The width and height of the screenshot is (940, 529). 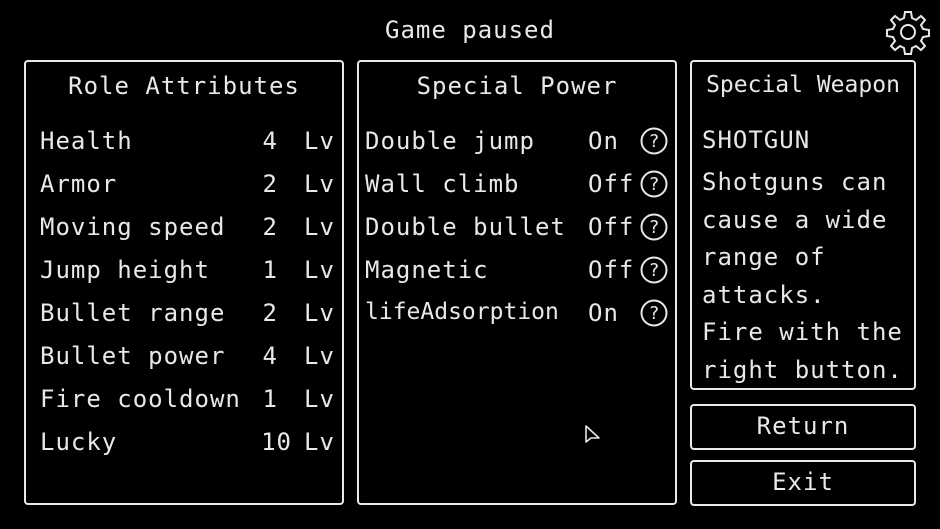 I want to click on attribute-row-armor: Armor, so click(x=78, y=184).